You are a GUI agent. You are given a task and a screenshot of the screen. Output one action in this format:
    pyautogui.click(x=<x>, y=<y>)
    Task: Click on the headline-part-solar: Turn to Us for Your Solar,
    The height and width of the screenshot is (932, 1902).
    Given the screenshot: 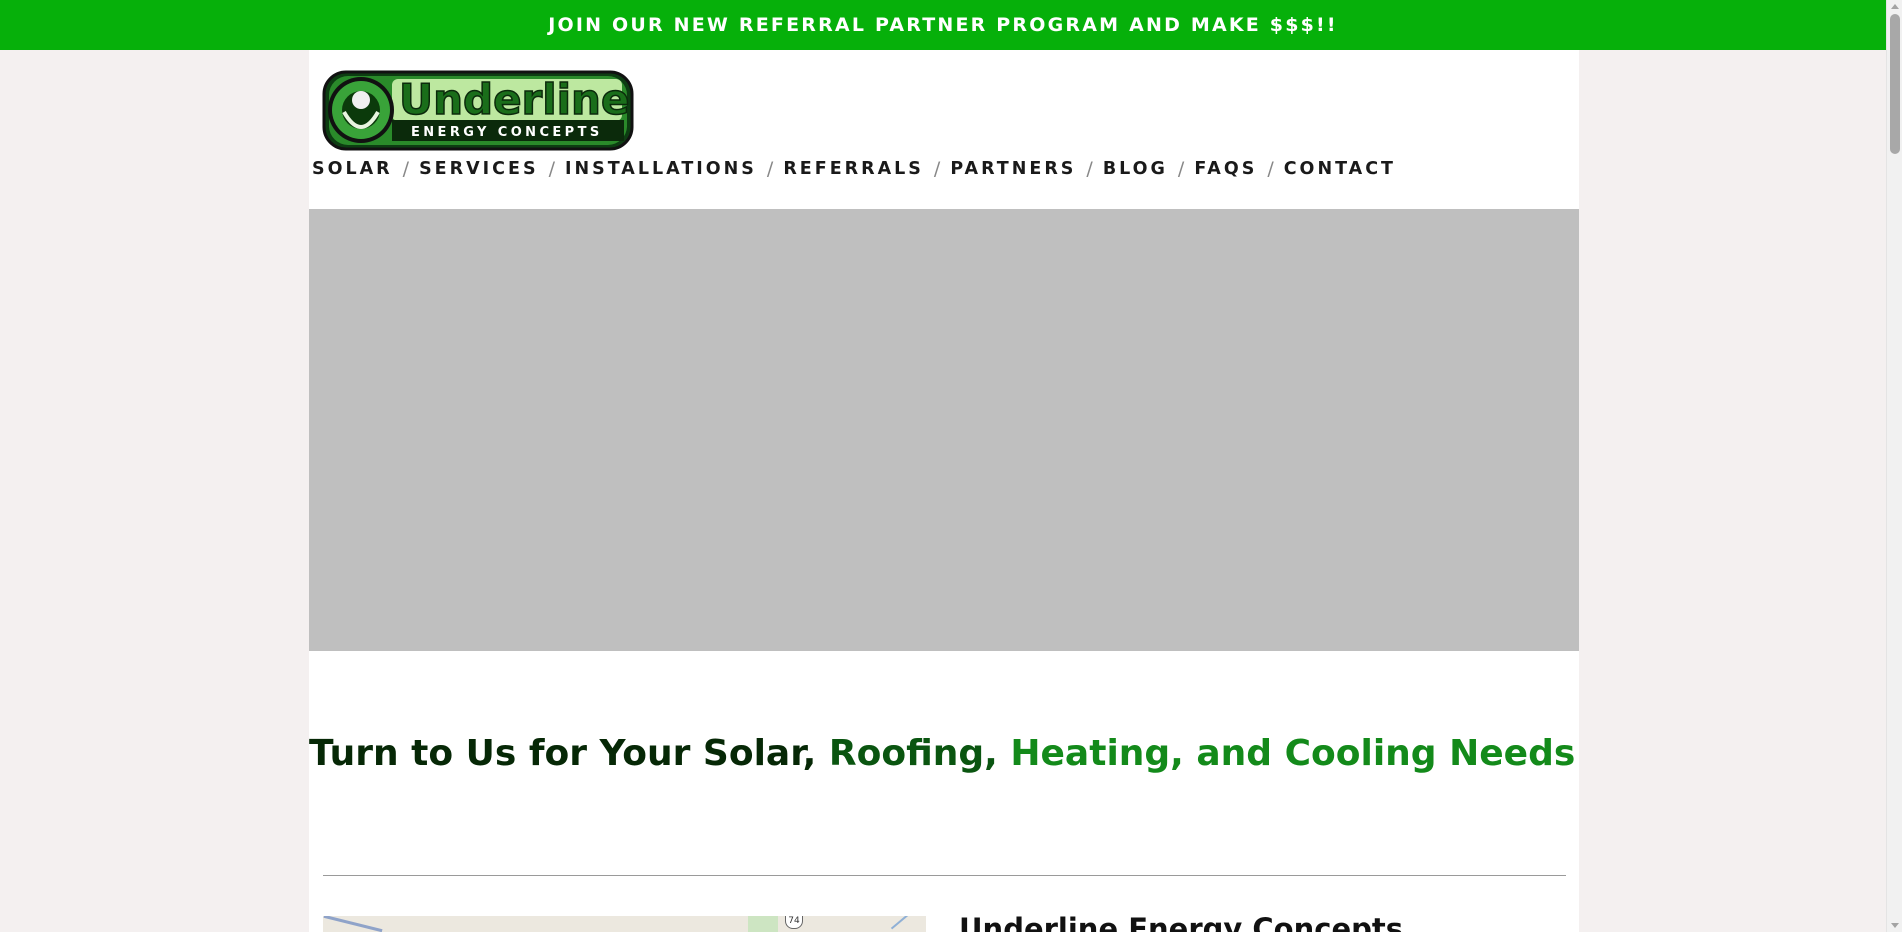 What is the action you would take?
    pyautogui.click(x=563, y=753)
    